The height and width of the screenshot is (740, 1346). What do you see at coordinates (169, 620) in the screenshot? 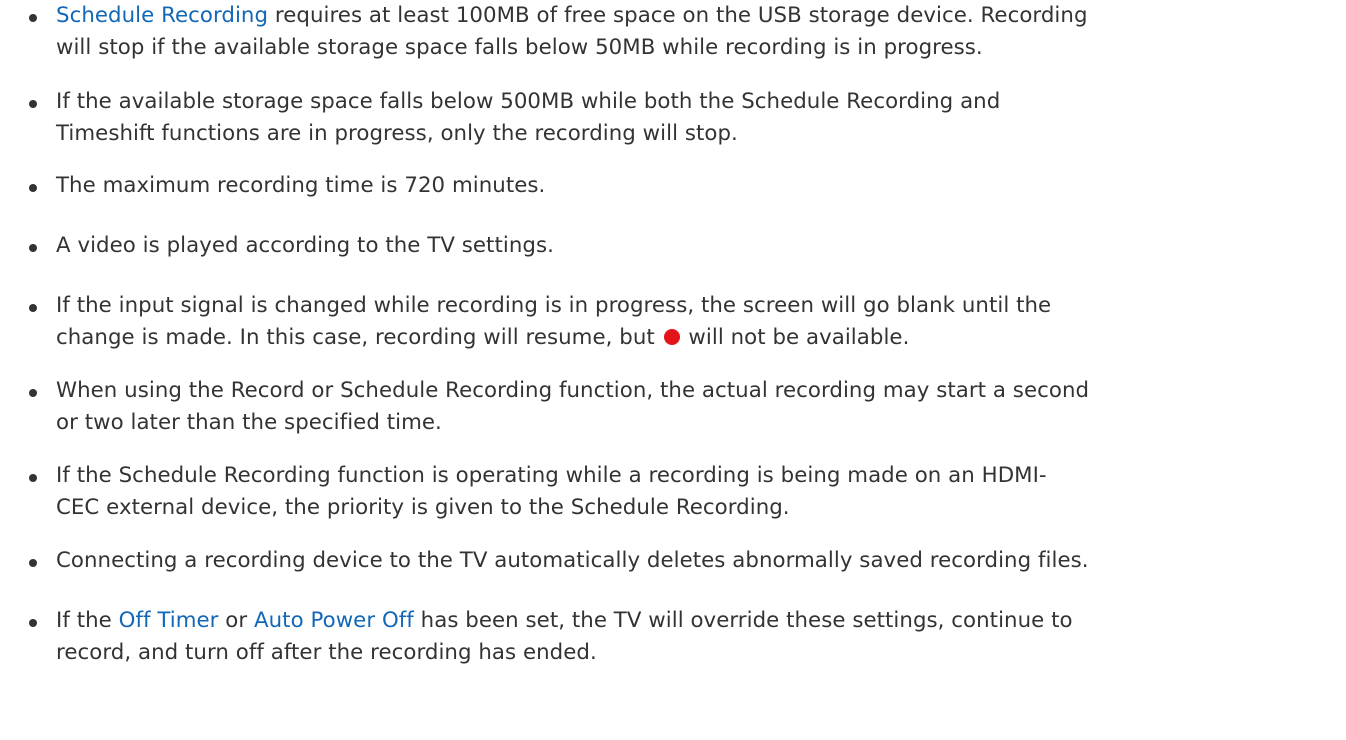
I see `off-timer-link: Off Timer` at bounding box center [169, 620].